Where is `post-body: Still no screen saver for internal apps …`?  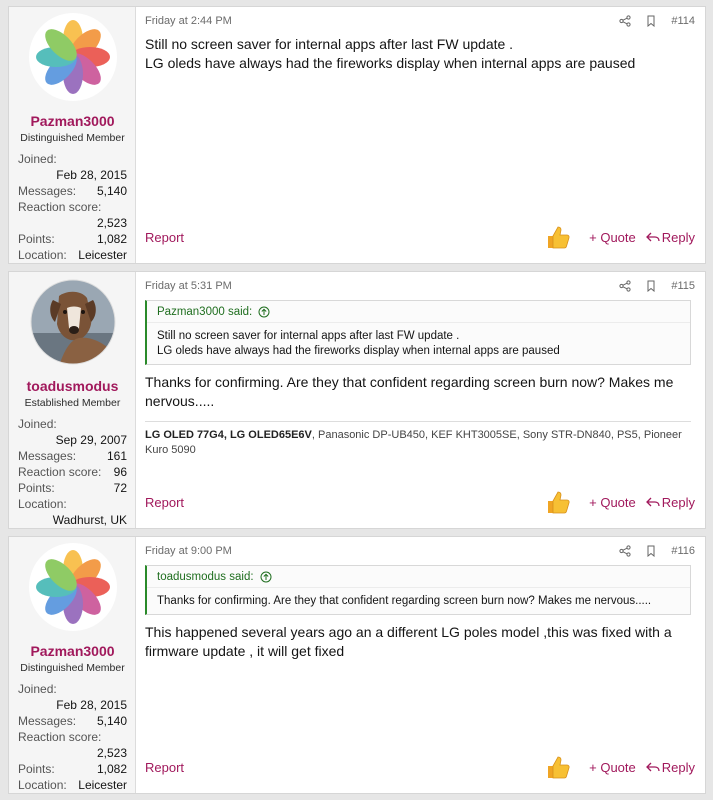
post-body: Still no screen saver for internal apps … is located at coordinates (425, 54).